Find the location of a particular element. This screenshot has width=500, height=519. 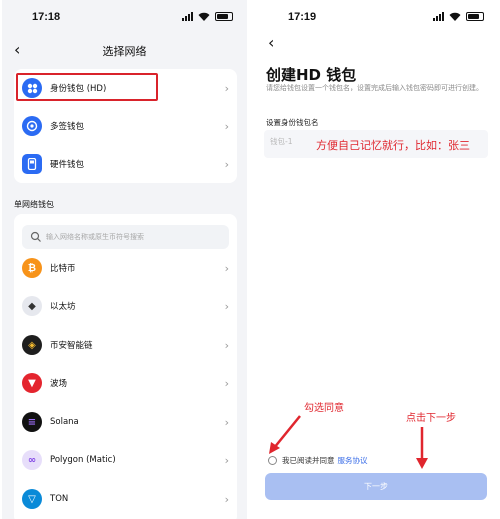

network-search is located at coordinates (125, 237).